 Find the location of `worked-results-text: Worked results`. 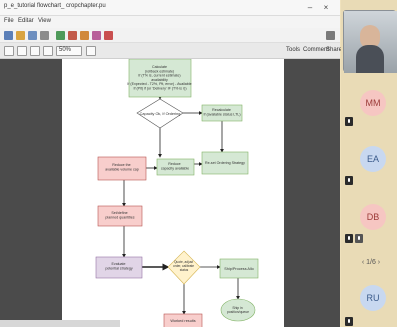

worked-results-text: Worked results is located at coordinates (182, 321).